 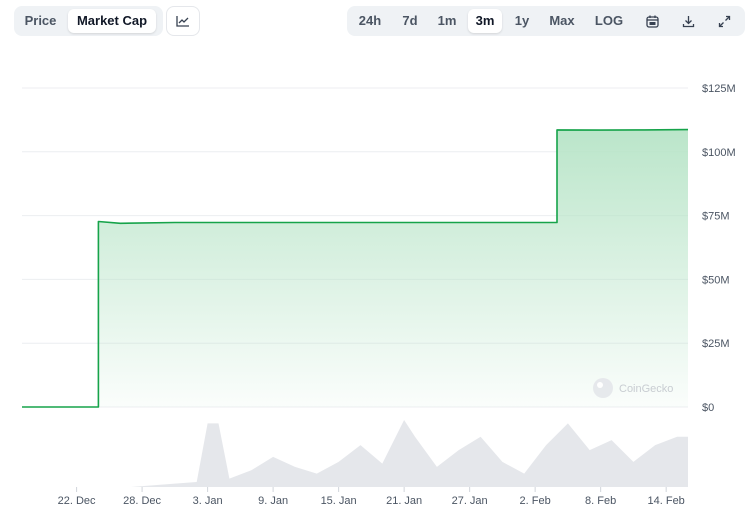 I want to click on calendar-icon, so click(x=652, y=21).